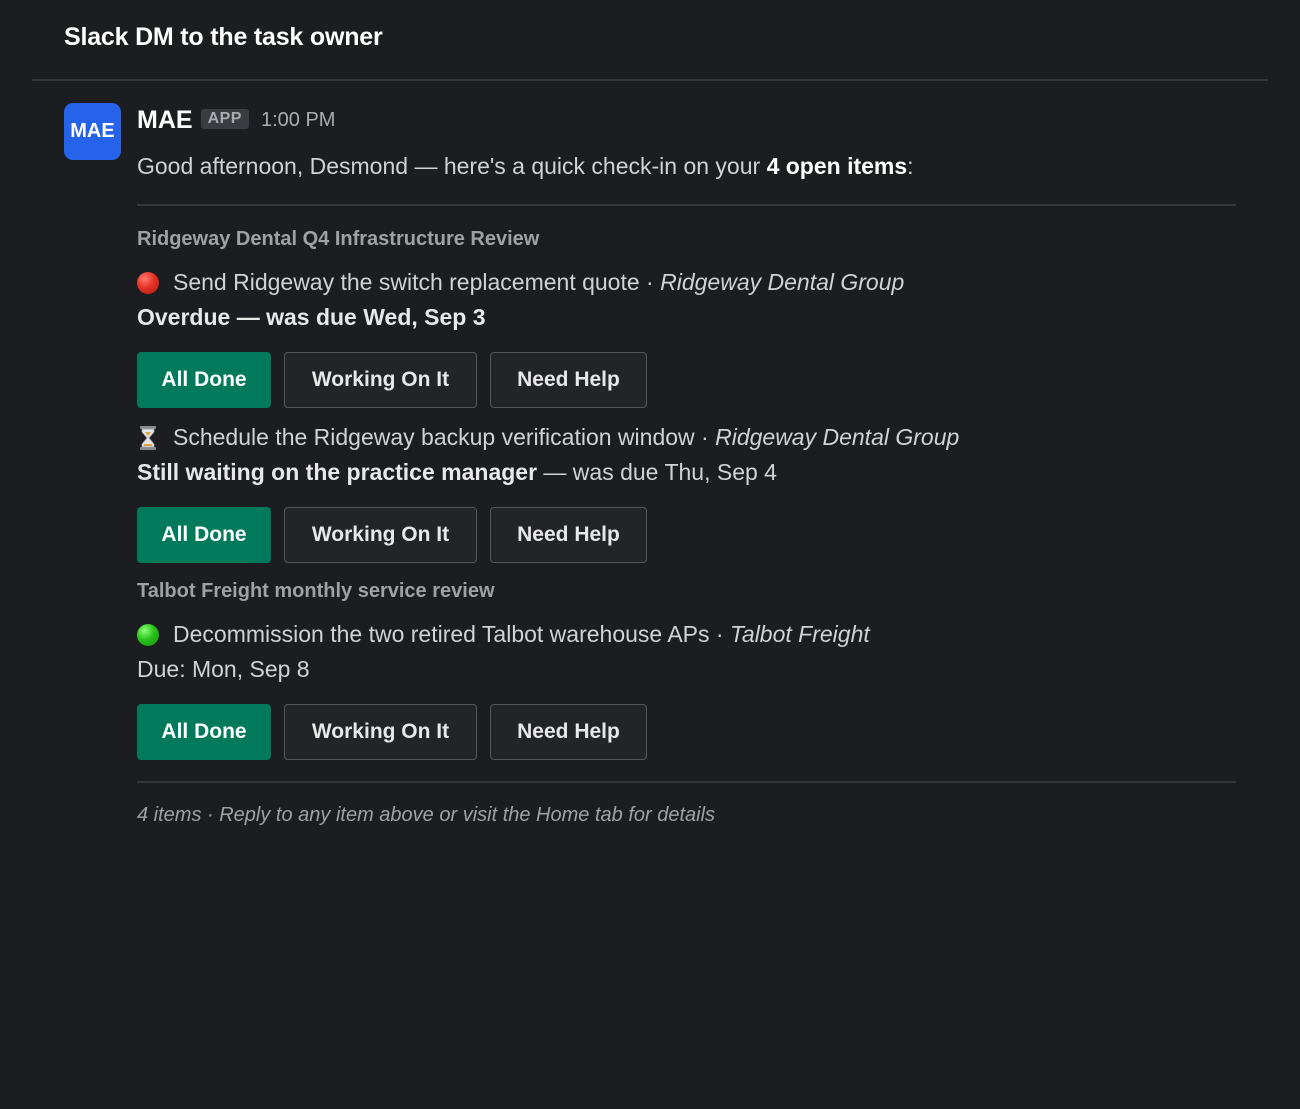  Describe the element at coordinates (148, 634) in the screenshot. I see `green-circle-icon` at that location.